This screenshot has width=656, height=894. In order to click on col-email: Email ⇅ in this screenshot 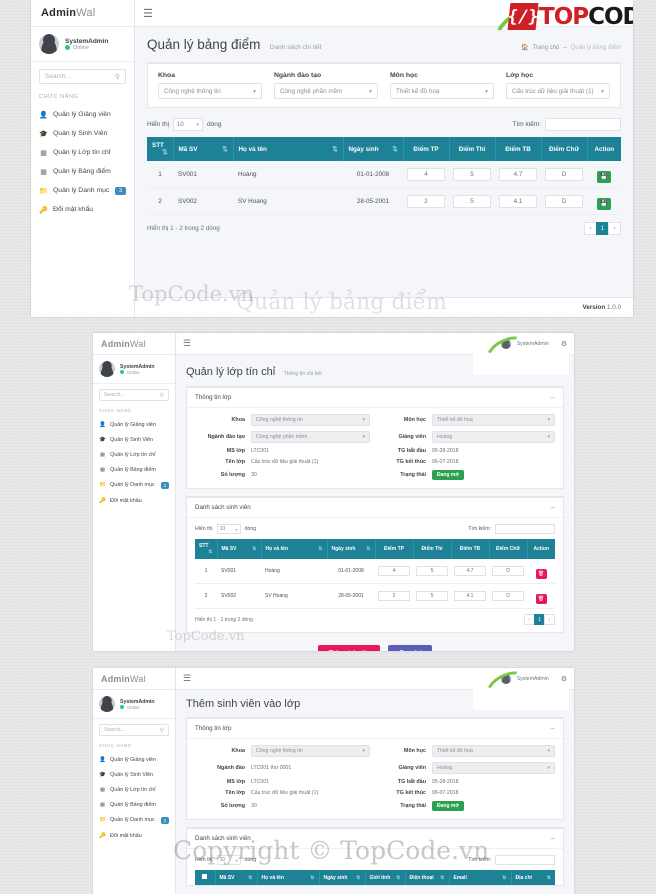, I will do `click(480, 877)`.